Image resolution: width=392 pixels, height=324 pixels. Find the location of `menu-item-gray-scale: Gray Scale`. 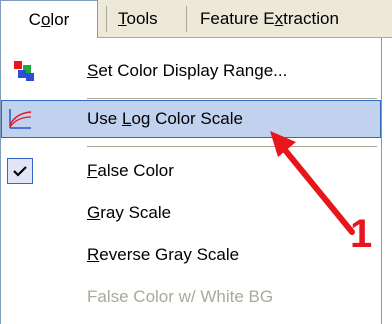

menu-item-gray-scale: Gray Scale is located at coordinates (191, 213).